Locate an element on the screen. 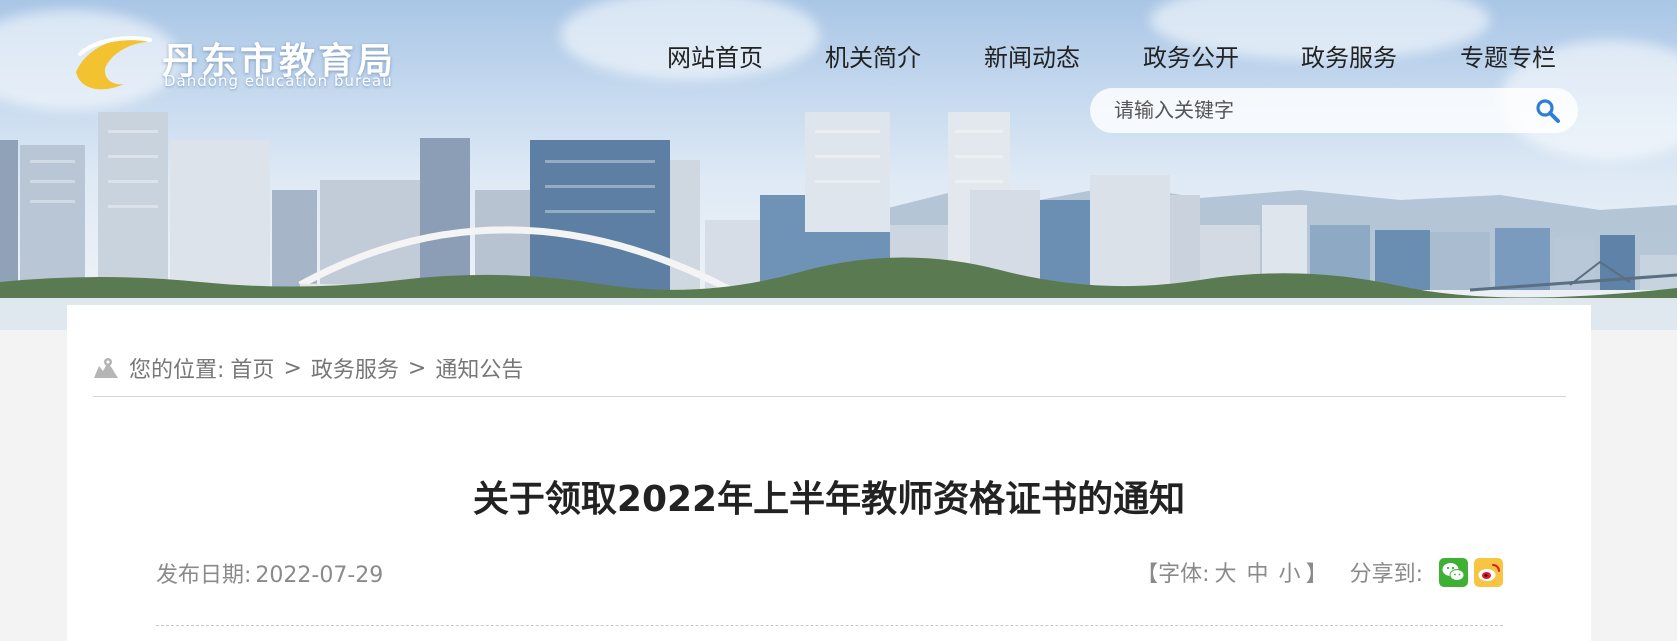  article-tools: 【字体: 大 中 小 】 分享到: is located at coordinates (1319, 572).